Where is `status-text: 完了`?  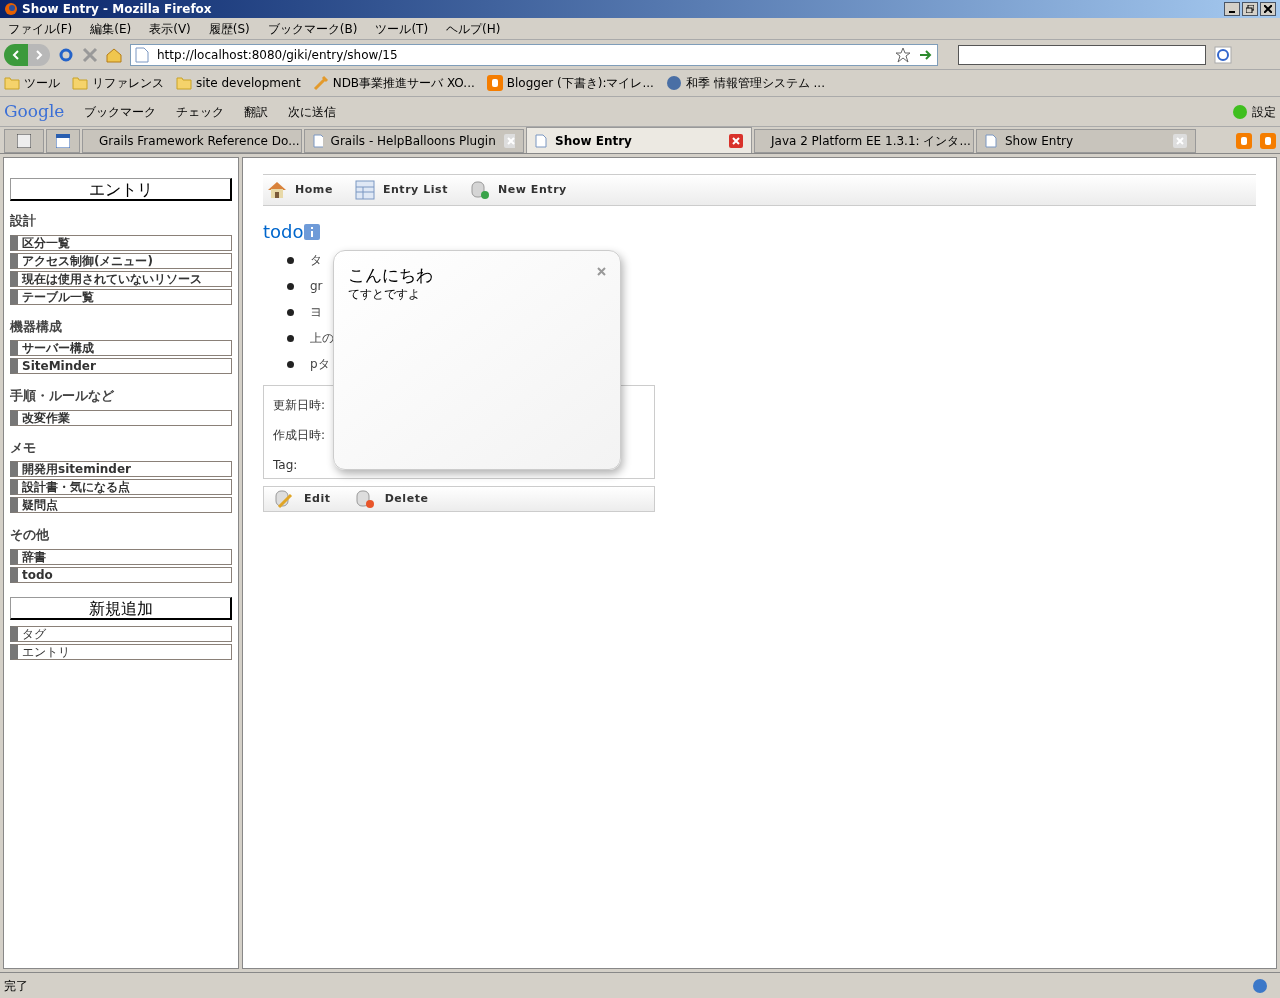 status-text: 完了 is located at coordinates (16, 986).